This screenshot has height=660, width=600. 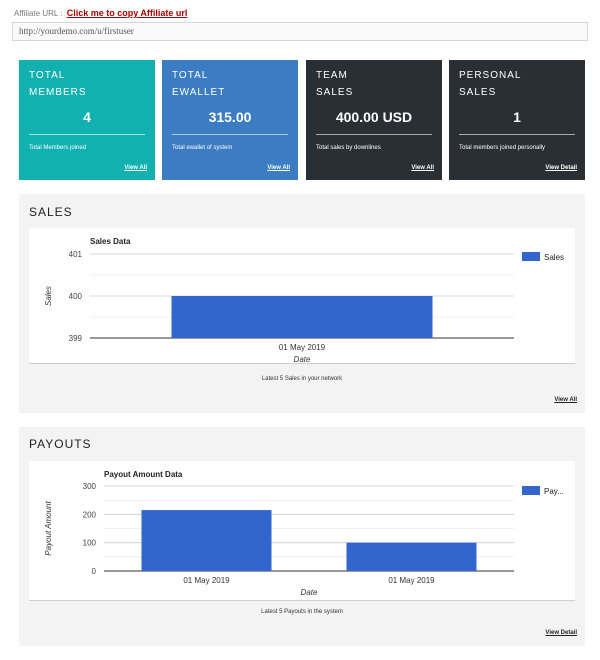 I want to click on payout-y-tick-label: 0, so click(x=94, y=571).